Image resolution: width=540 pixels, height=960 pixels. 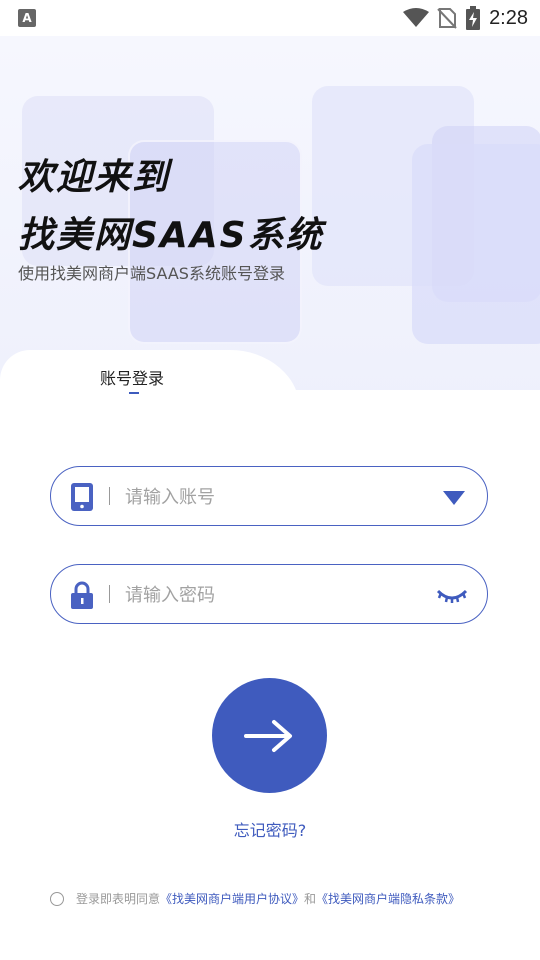 What do you see at coordinates (270, 18) in the screenshot?
I see `status-bar: A 2:28` at bounding box center [270, 18].